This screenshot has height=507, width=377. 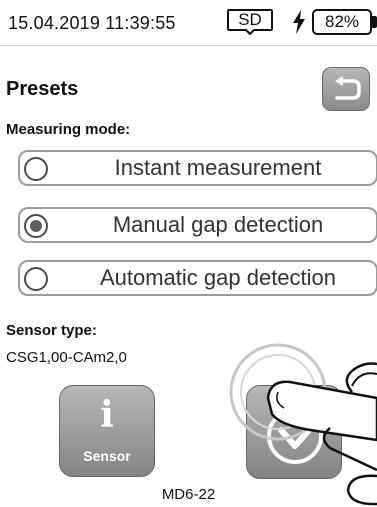 What do you see at coordinates (66, 357) in the screenshot?
I see `sensor-type-value: CSG1,00-CAm2,0` at bounding box center [66, 357].